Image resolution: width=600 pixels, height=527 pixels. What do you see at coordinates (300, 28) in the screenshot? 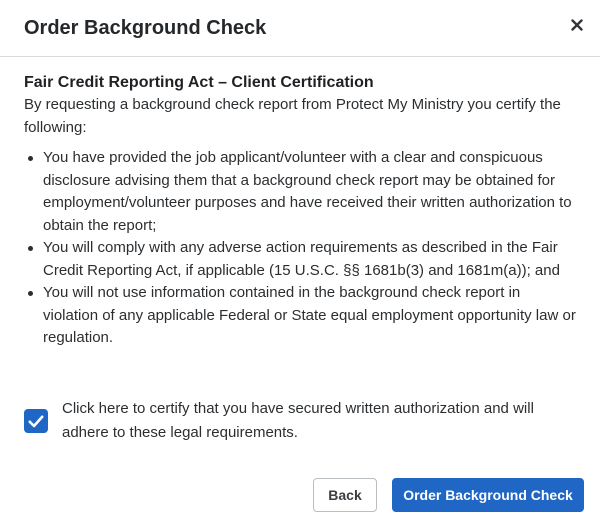
I see `dialog-header: Order Background Check` at bounding box center [300, 28].